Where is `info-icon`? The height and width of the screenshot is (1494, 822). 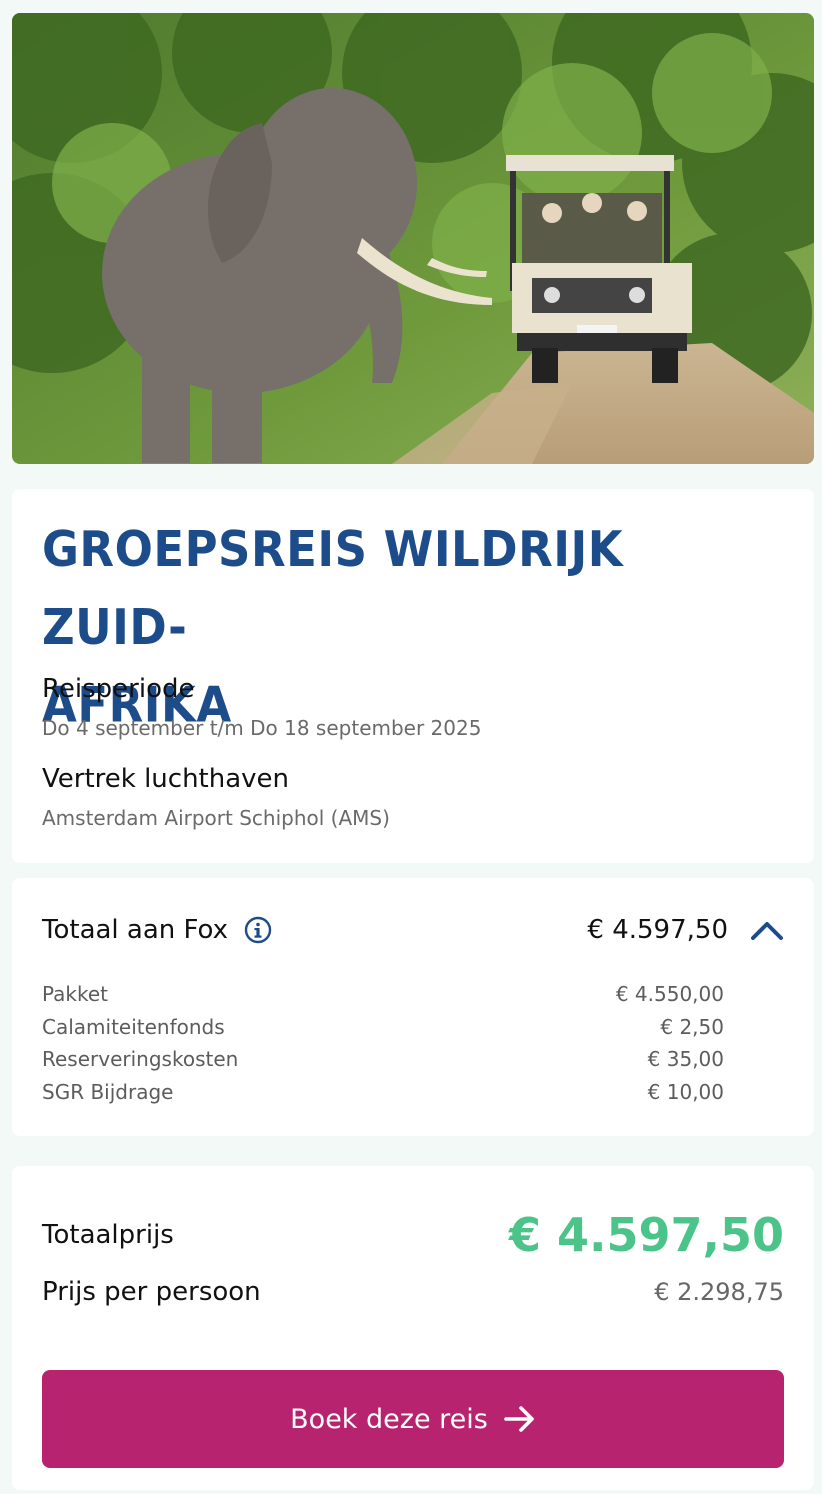
info-icon is located at coordinates (258, 930).